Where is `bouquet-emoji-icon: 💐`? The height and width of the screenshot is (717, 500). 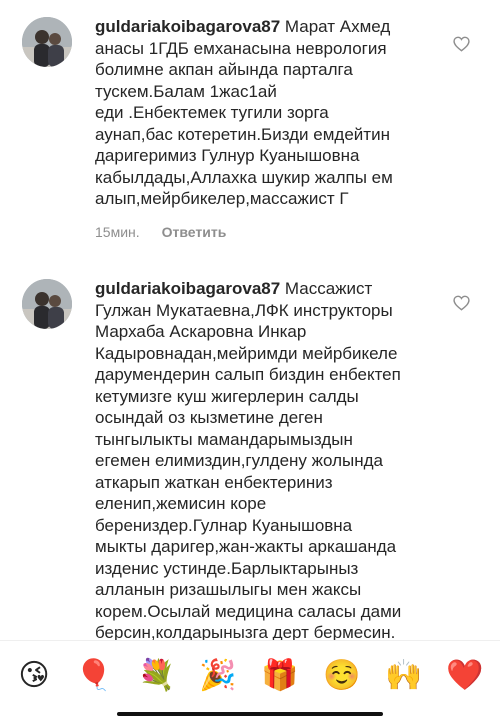 bouquet-emoji-icon: 💐 is located at coordinates (157, 676).